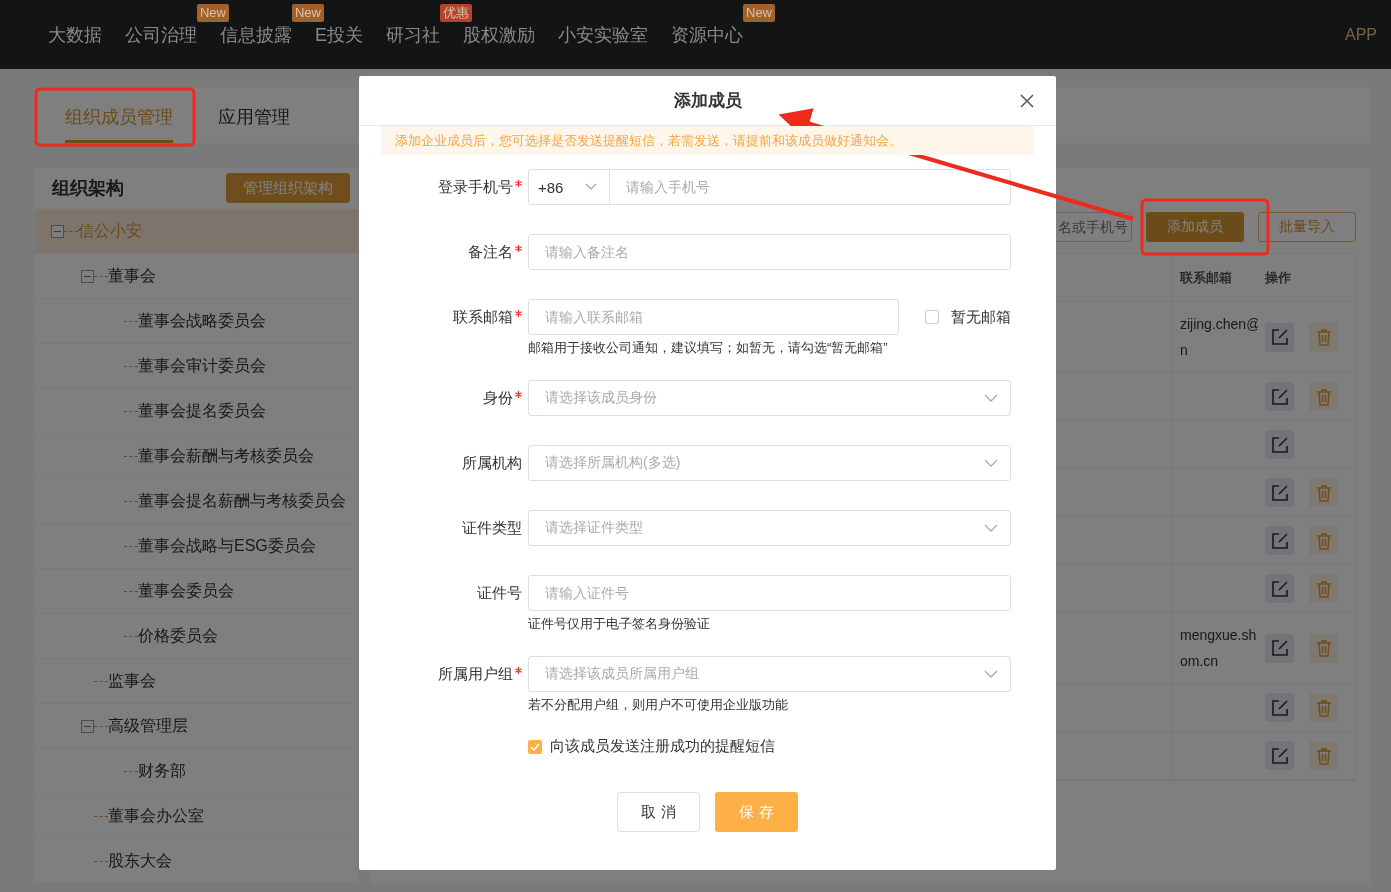  I want to click on tree-item: 财务部, so click(196, 771).